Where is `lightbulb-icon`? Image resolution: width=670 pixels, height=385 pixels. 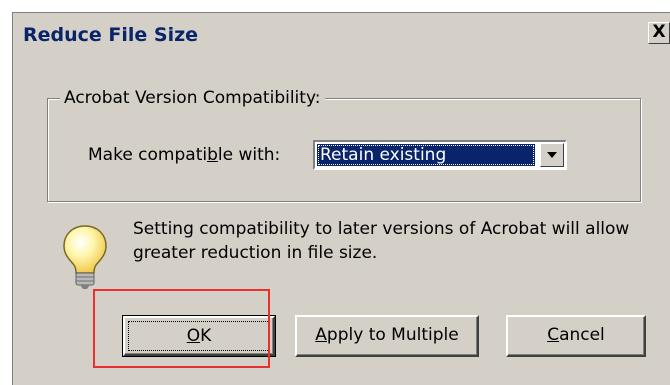
lightbulb-icon is located at coordinates (85, 257).